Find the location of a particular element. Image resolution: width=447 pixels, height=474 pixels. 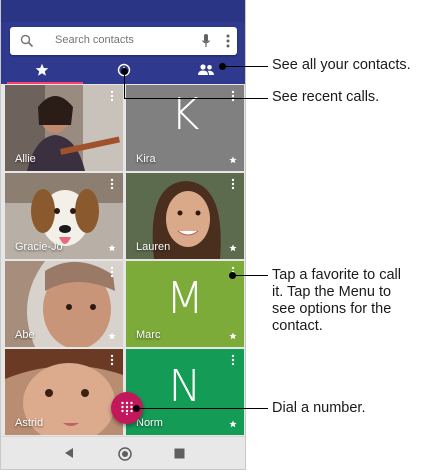

star-icon is located at coordinates (42, 69).